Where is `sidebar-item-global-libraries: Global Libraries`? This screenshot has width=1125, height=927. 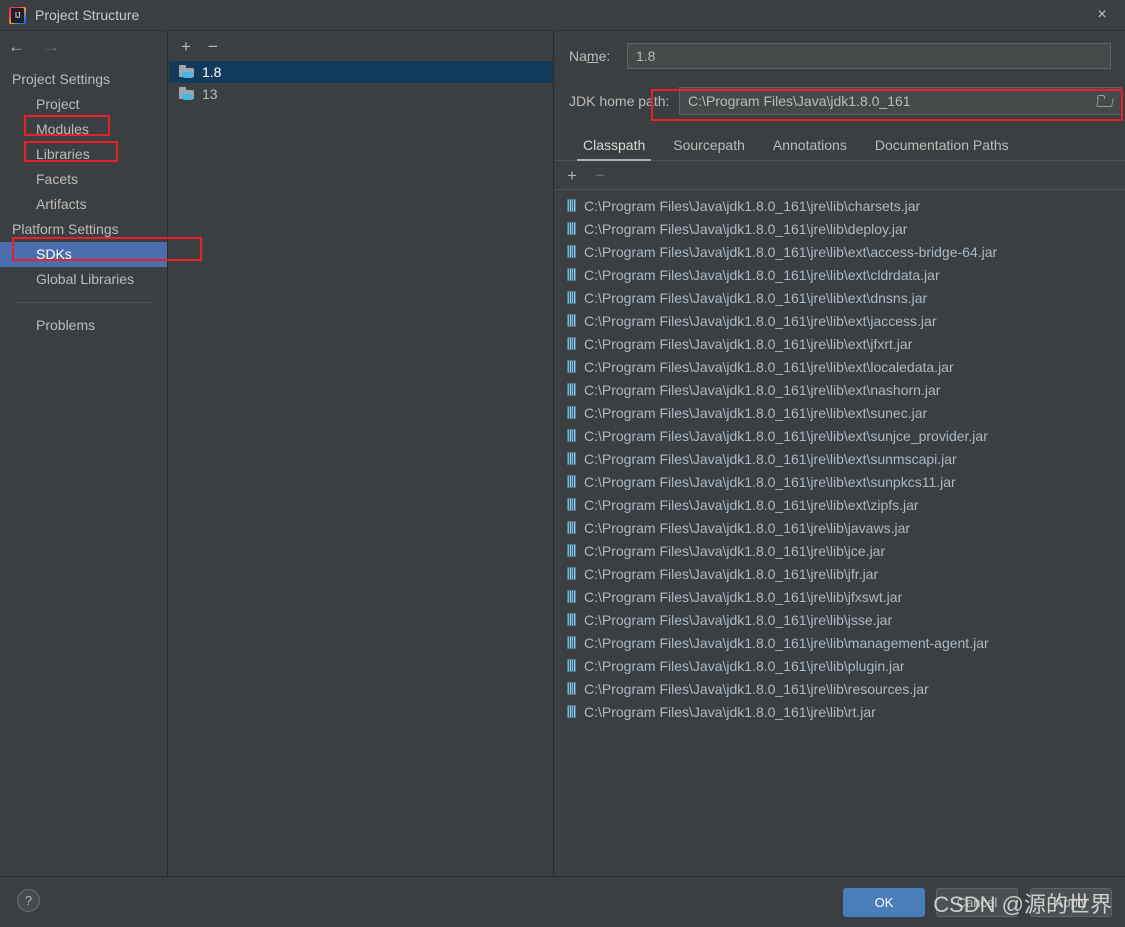 sidebar-item-global-libraries: Global Libraries is located at coordinates (83, 279).